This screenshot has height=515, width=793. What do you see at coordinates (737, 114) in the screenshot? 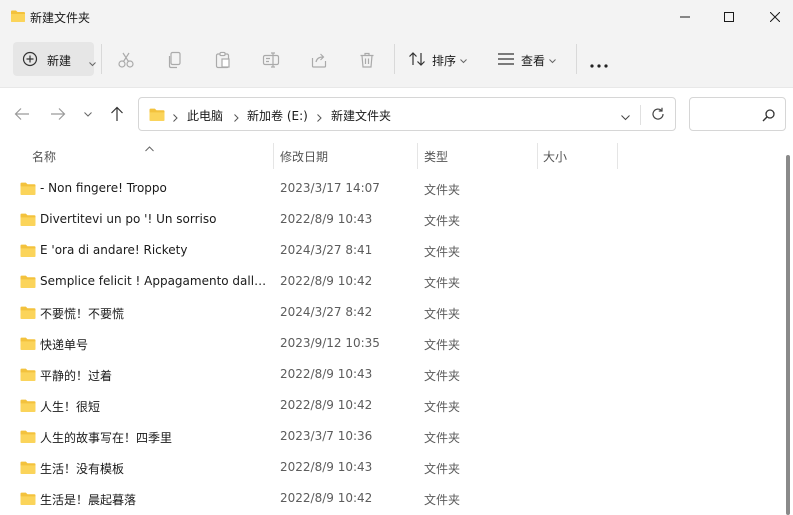
I see `search-box` at bounding box center [737, 114].